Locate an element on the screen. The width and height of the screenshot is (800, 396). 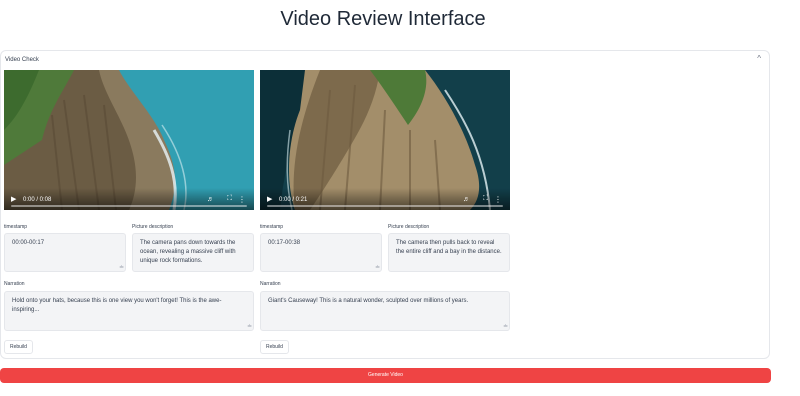
rebuild-button-2: Rebuild is located at coordinates (274, 347).